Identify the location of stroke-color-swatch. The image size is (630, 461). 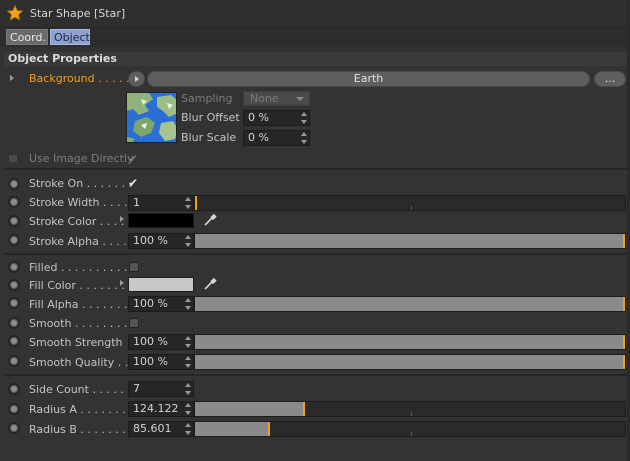
(161, 220).